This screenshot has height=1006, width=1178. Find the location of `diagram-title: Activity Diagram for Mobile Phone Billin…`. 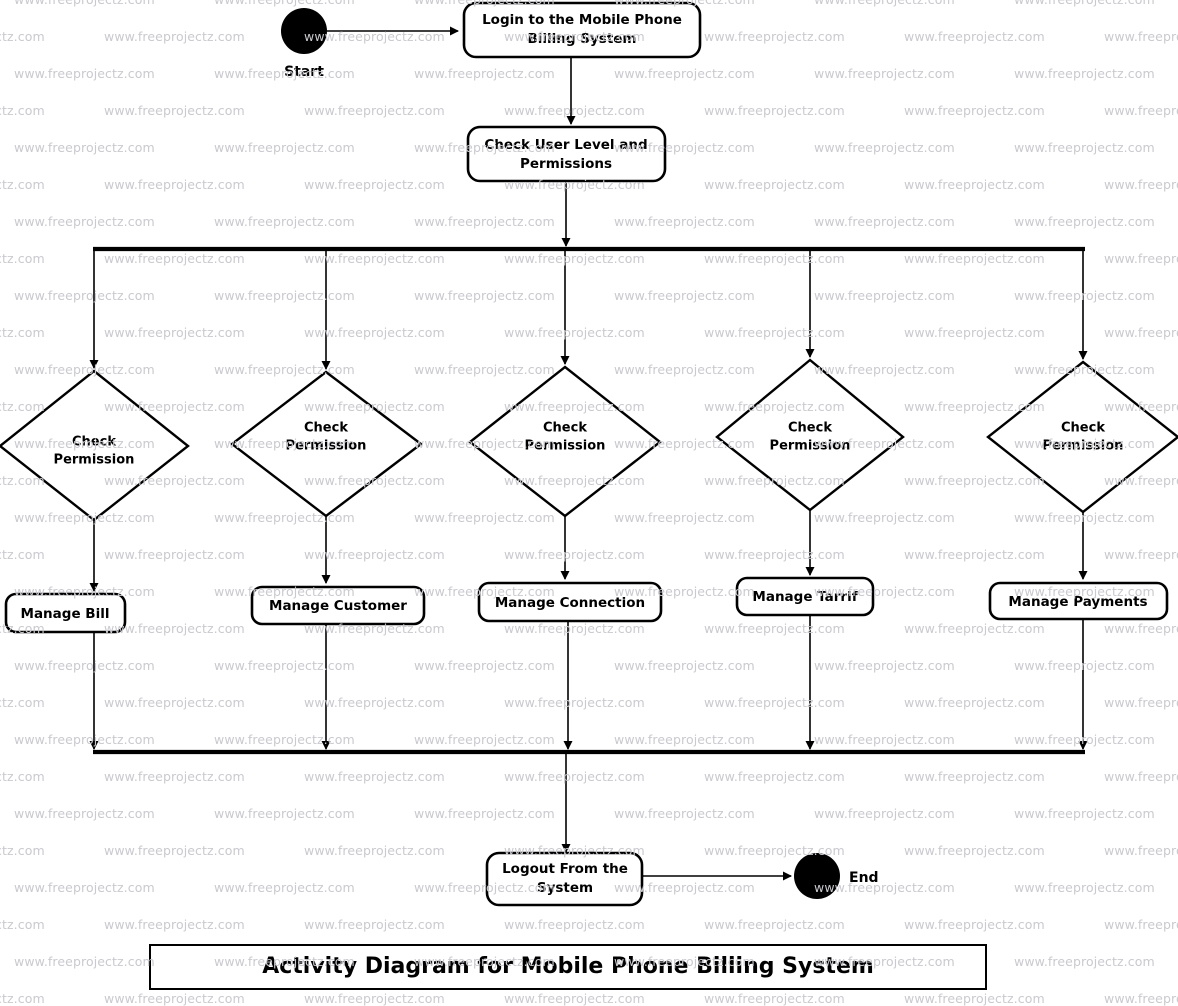

diagram-title: Activity Diagram for Mobile Phone Billin… is located at coordinates (568, 966).